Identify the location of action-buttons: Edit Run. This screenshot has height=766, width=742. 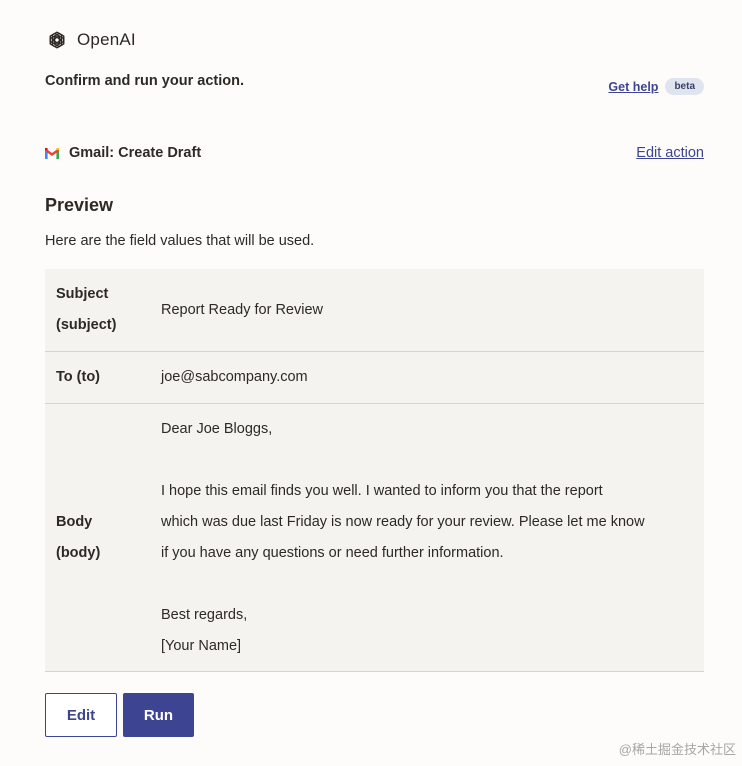
(119, 715).